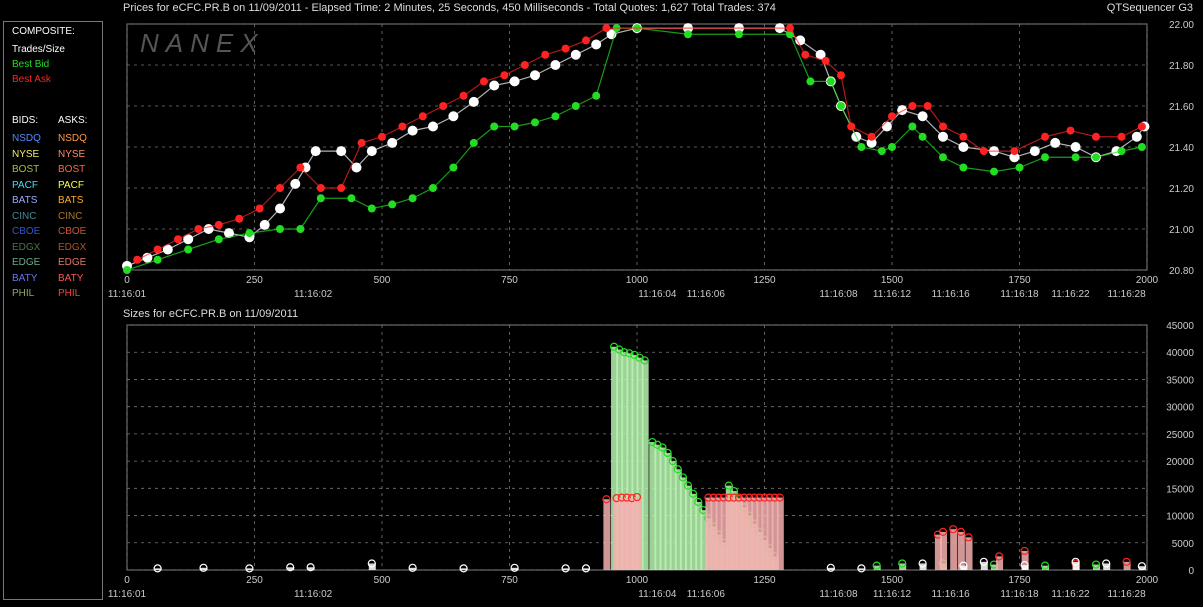 The width and height of the screenshot is (1203, 607). What do you see at coordinates (838, 594) in the screenshot?
I see `size-time-label: 11:16:08` at bounding box center [838, 594].